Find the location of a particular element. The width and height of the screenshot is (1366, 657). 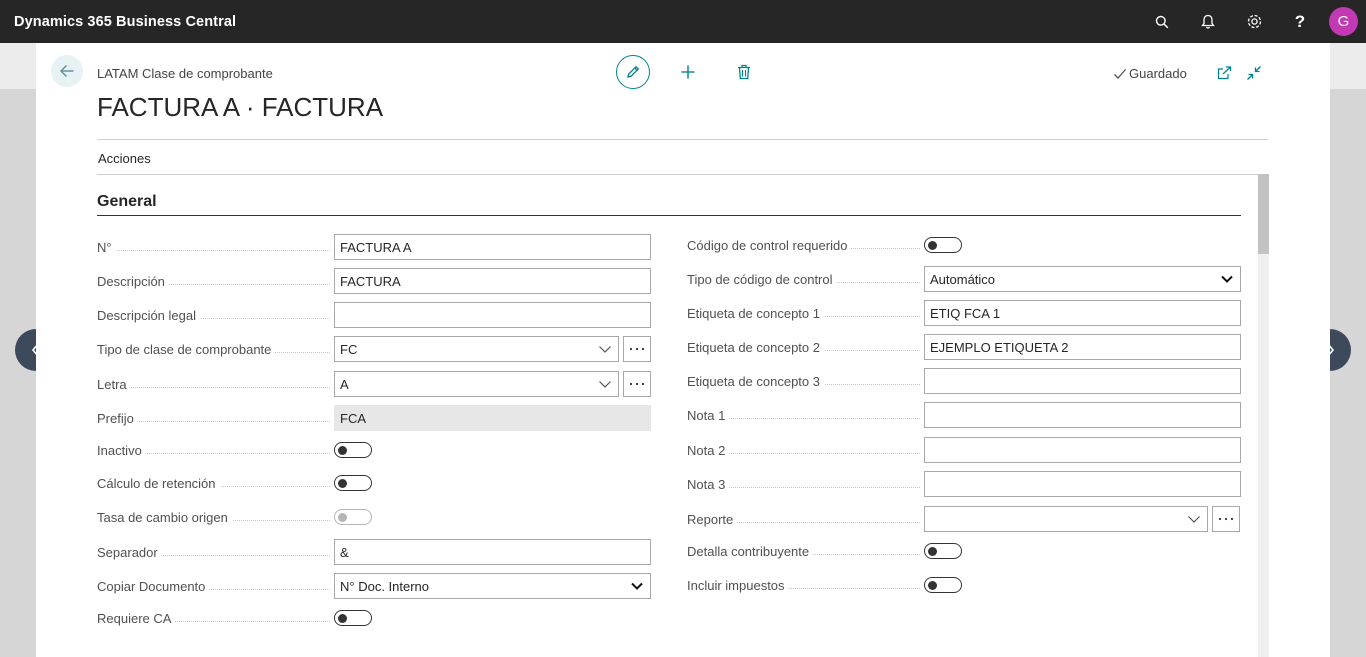

field-descripcion-legal: Descripción legal is located at coordinates (374, 315).